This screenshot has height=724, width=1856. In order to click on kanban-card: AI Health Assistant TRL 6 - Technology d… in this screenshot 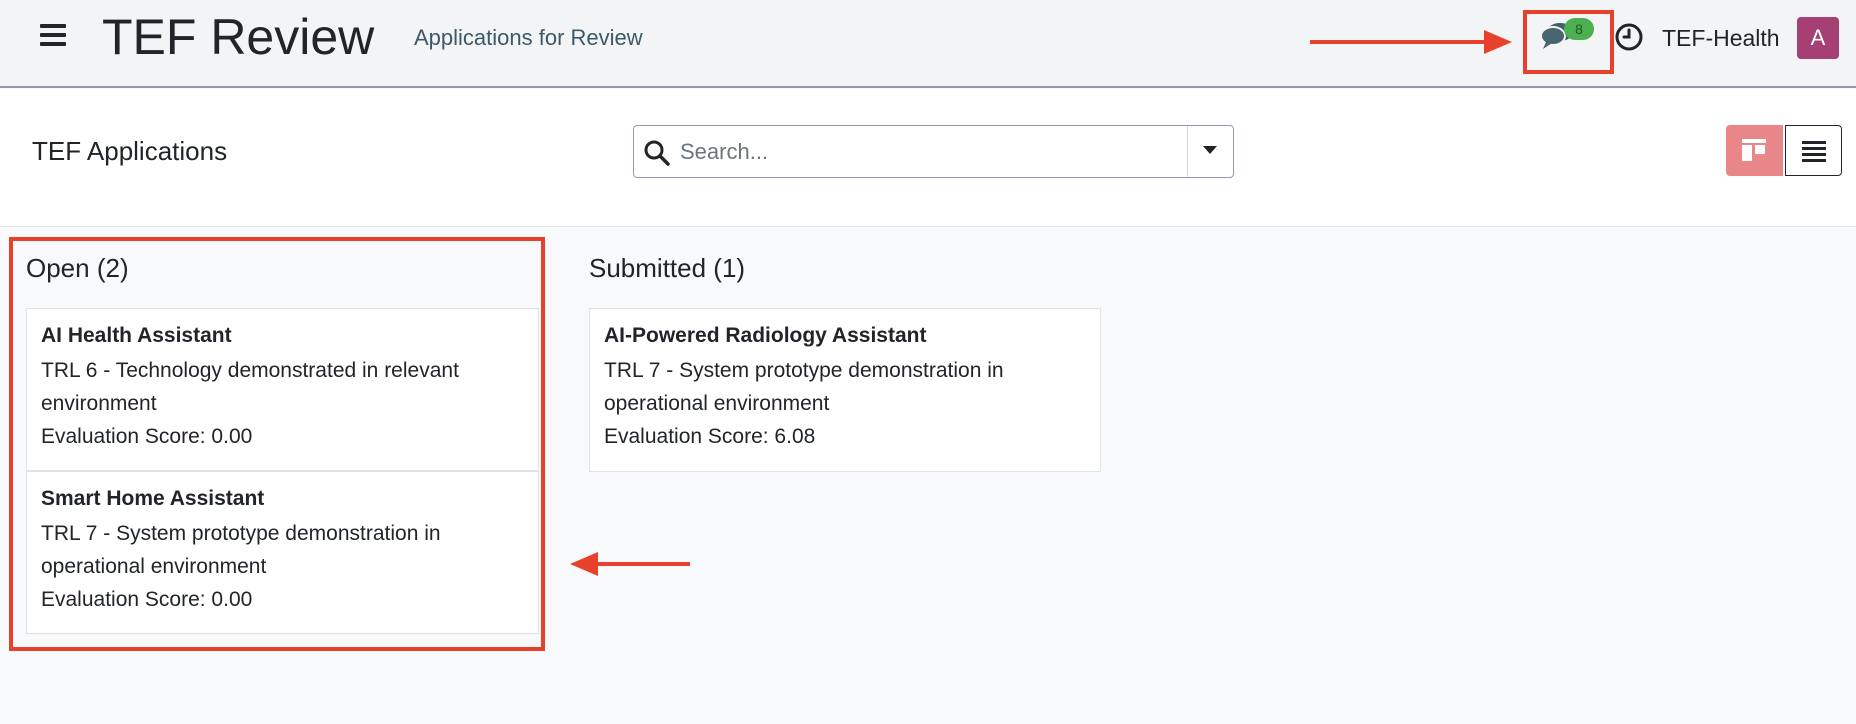, I will do `click(282, 389)`.